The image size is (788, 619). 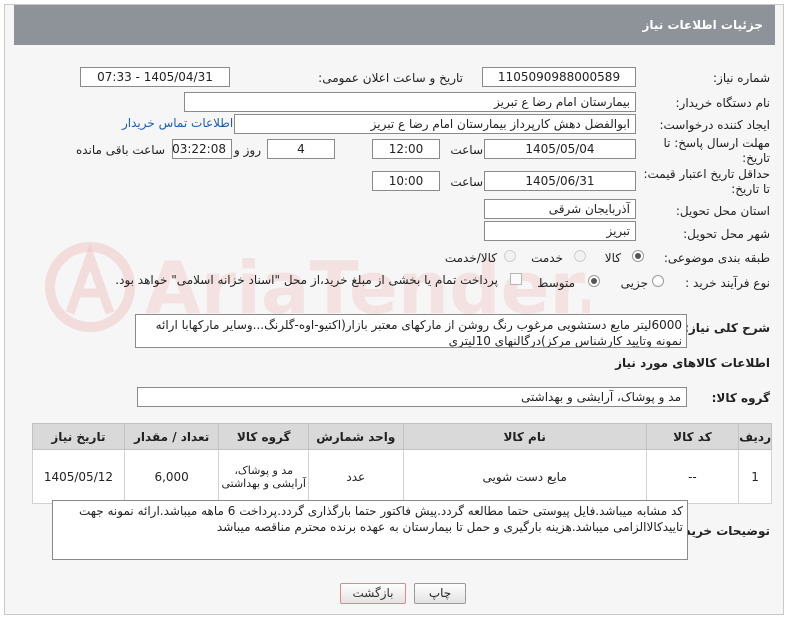 I want to click on description-label: شرح کلی نیاز:, so click(x=727, y=328).